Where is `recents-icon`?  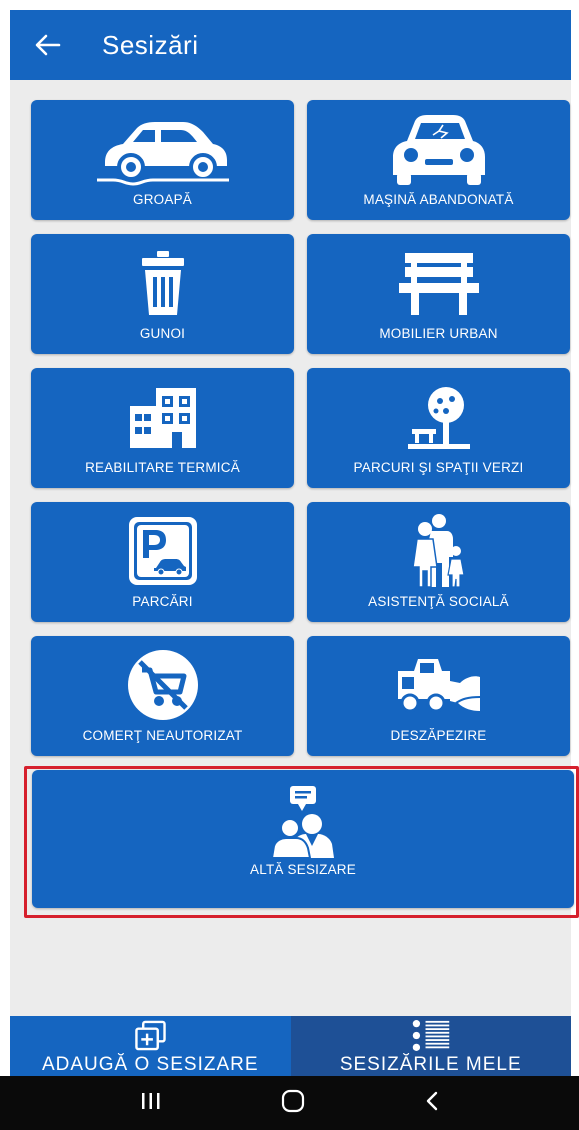
recents-icon is located at coordinates (150, 1100).